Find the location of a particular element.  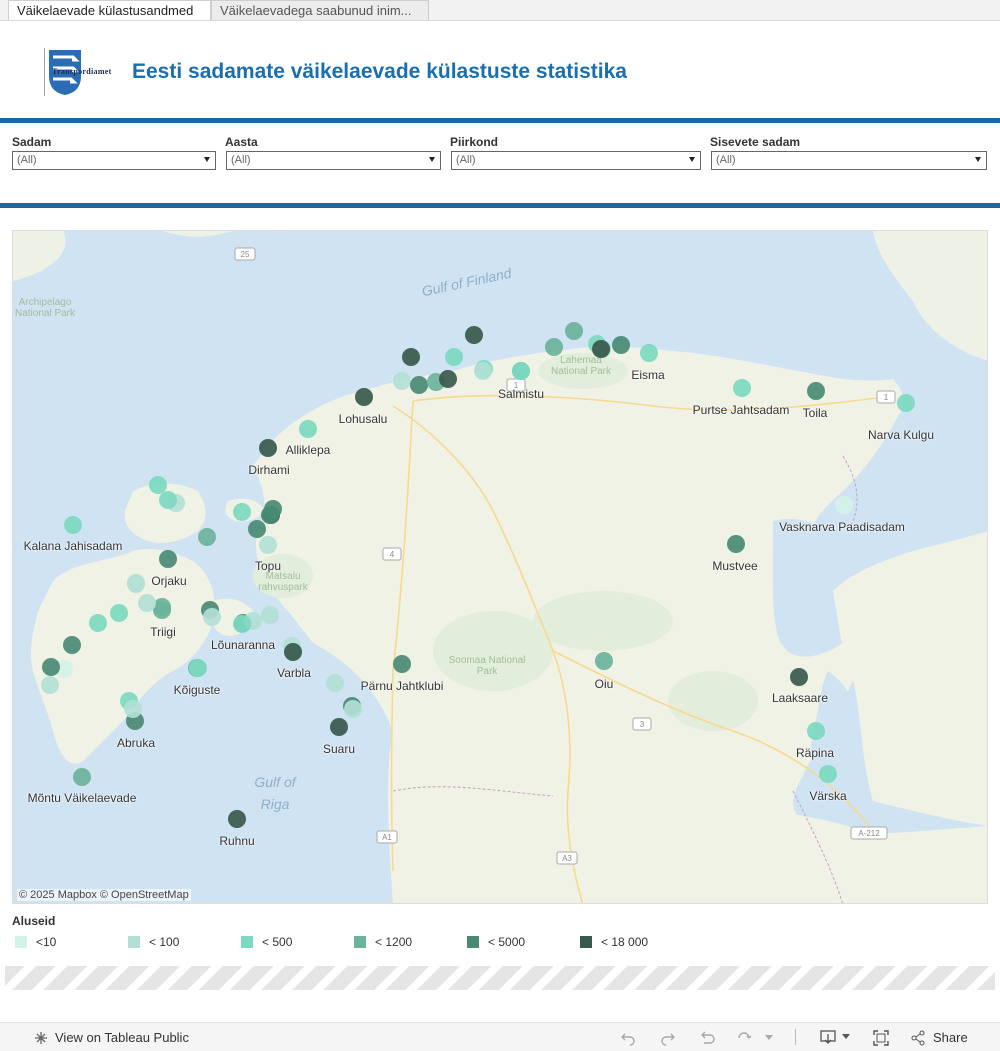

share-button: Share is located at coordinates (950, 1037).